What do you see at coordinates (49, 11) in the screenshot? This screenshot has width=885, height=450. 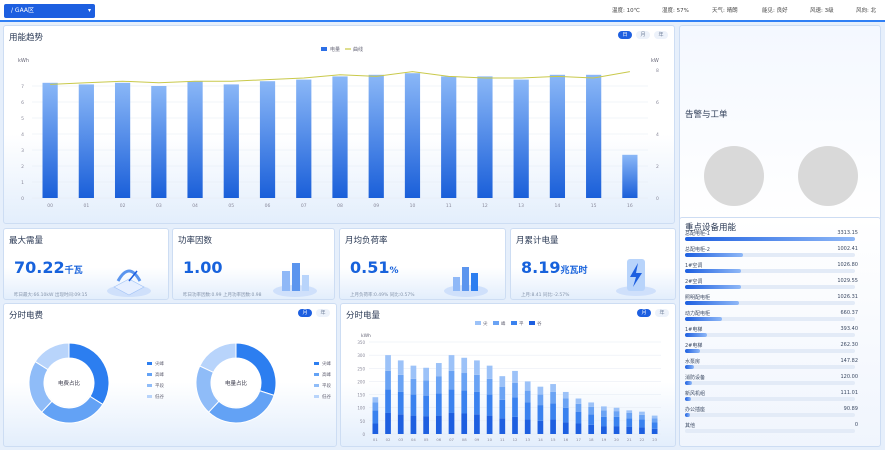 I see `area-selector: / GAA区 ▾` at bounding box center [49, 11].